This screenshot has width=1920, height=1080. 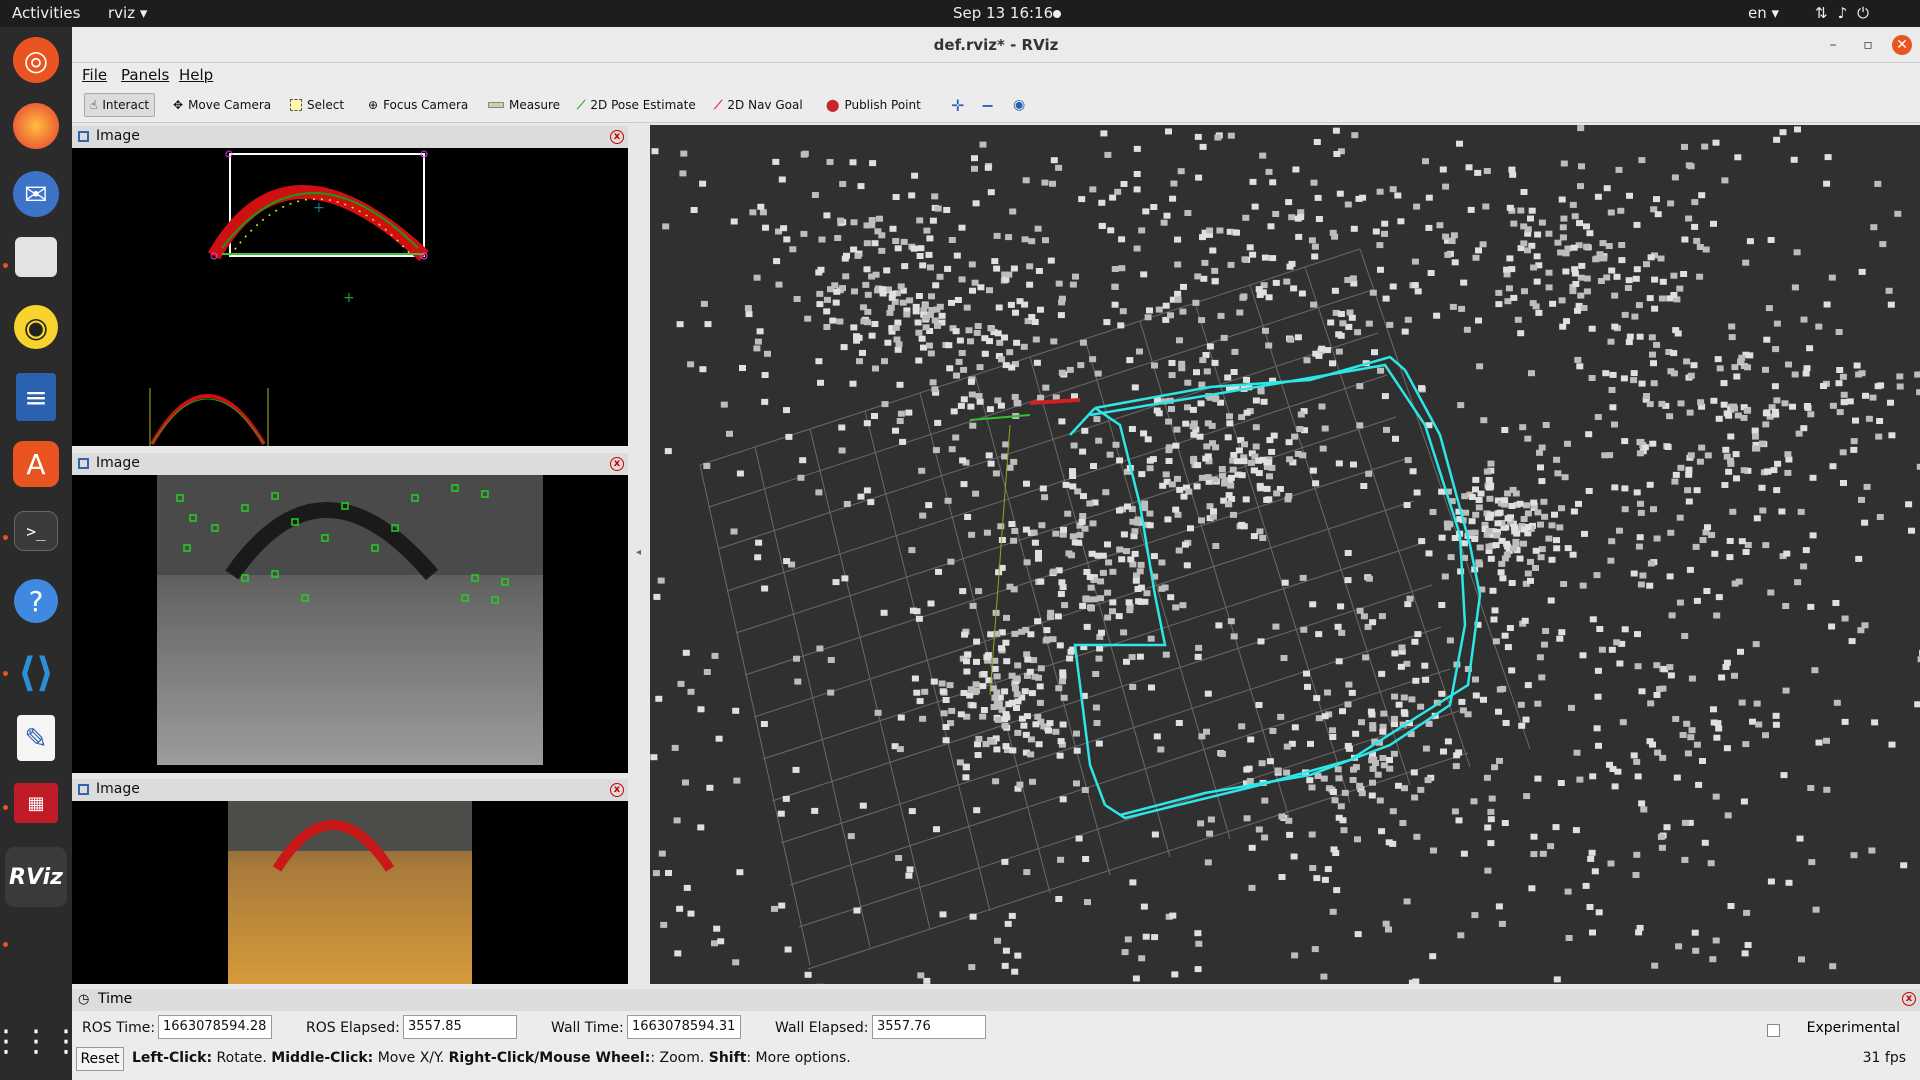 I want to click on select-tool: Select, so click(x=317, y=105).